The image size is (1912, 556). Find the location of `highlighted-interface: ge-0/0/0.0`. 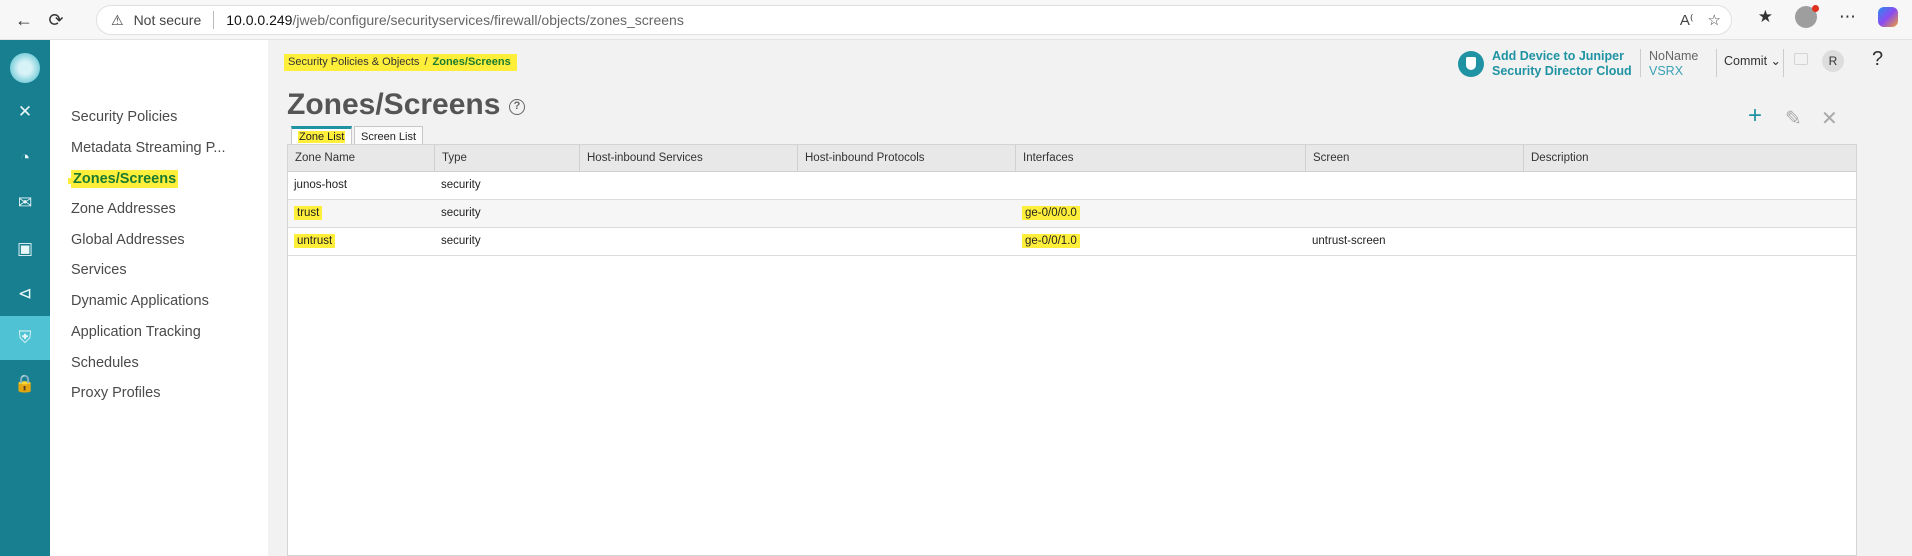

highlighted-interface: ge-0/0/0.0 is located at coordinates (1051, 213).